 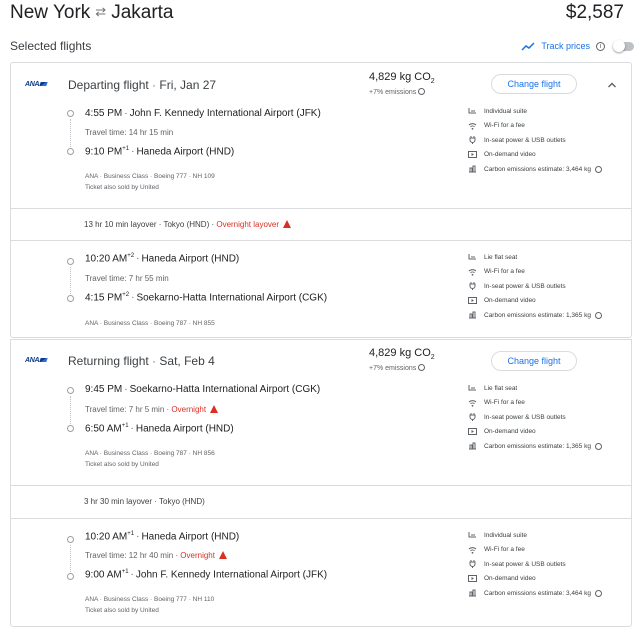 I want to click on info-icon: i, so click(x=600, y=46).